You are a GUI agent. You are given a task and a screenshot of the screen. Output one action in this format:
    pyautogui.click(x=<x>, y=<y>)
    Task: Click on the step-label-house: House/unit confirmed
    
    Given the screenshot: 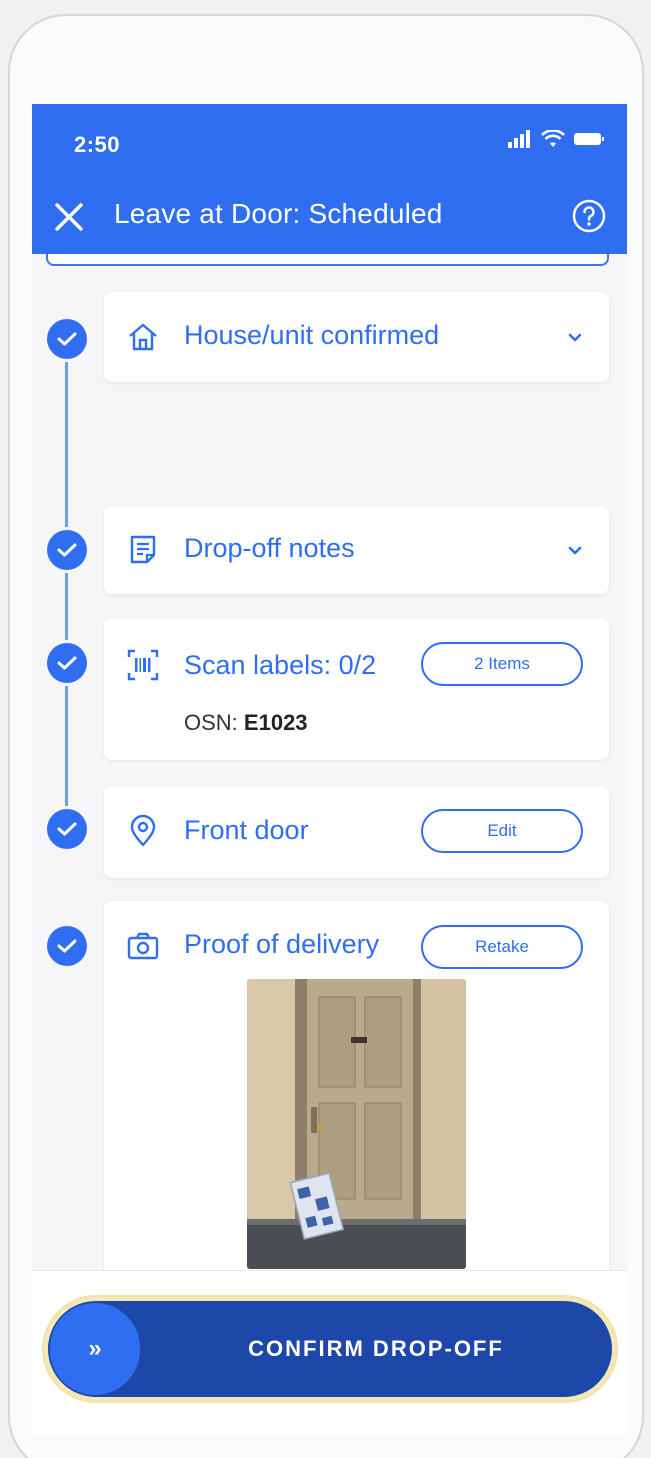 What is the action you would take?
    pyautogui.click(x=312, y=335)
    